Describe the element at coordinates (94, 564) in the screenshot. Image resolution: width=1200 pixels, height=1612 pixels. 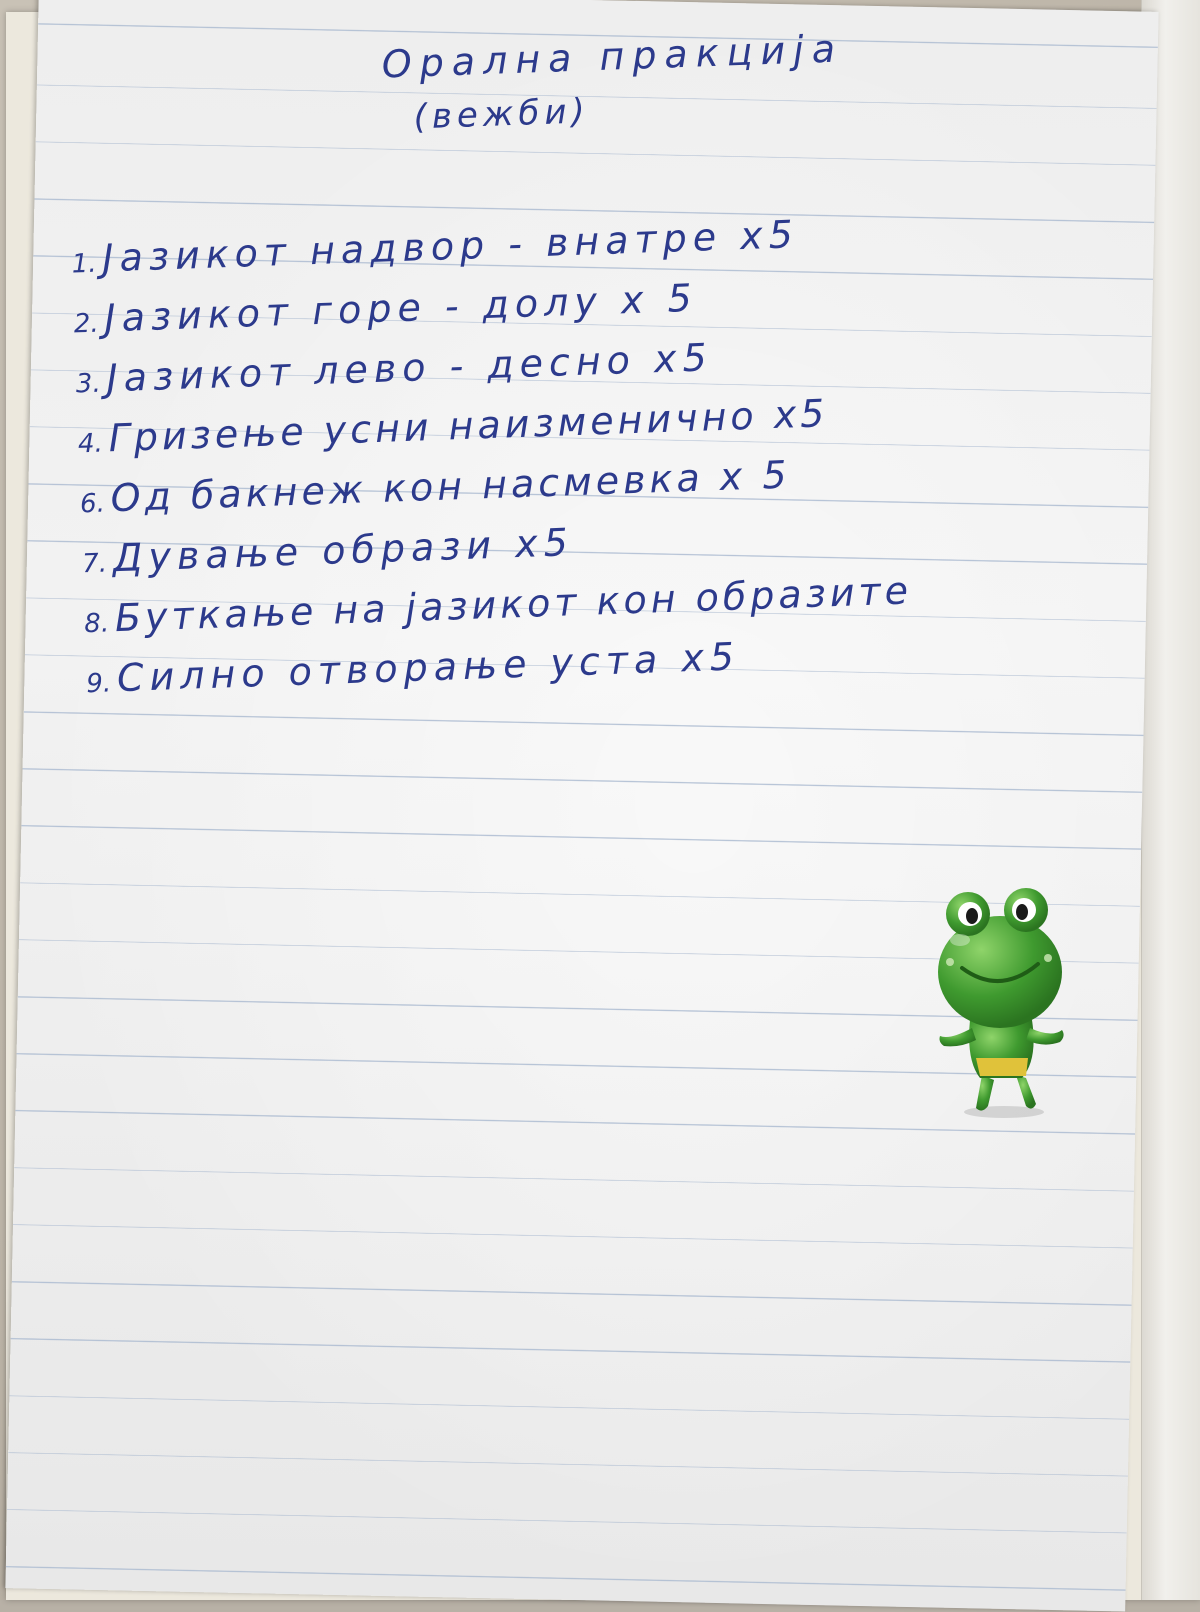
I see `item-number: 7.` at that location.